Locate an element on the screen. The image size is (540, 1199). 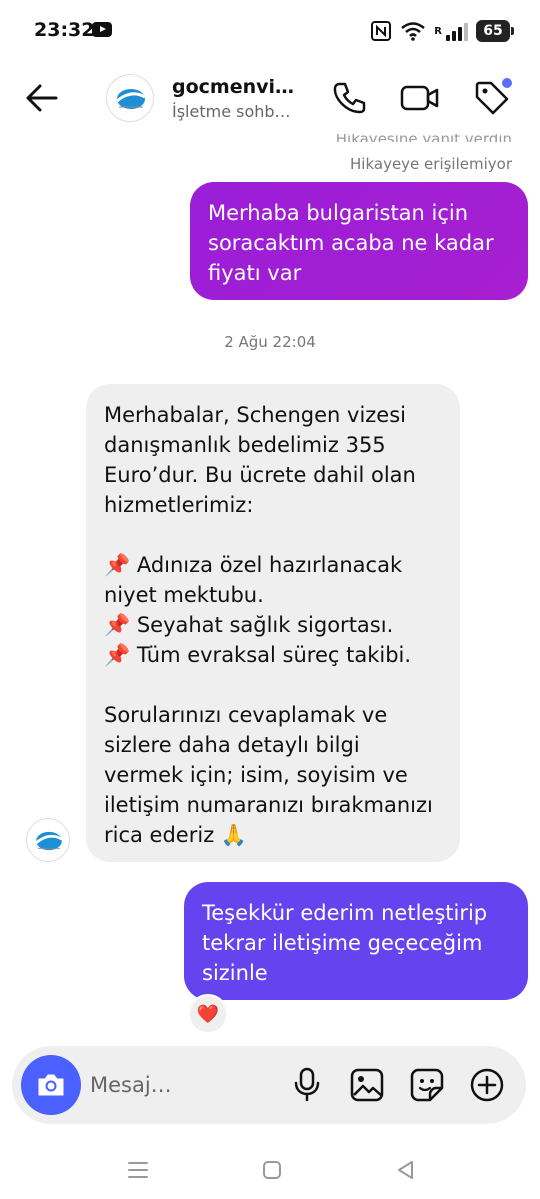
call-button is located at coordinates (348, 98).